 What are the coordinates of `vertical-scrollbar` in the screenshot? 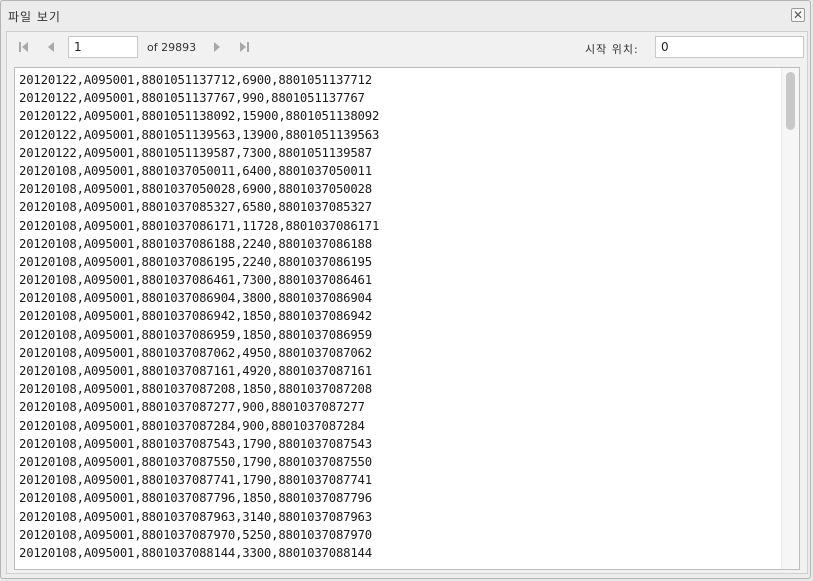 It's located at (790, 318).